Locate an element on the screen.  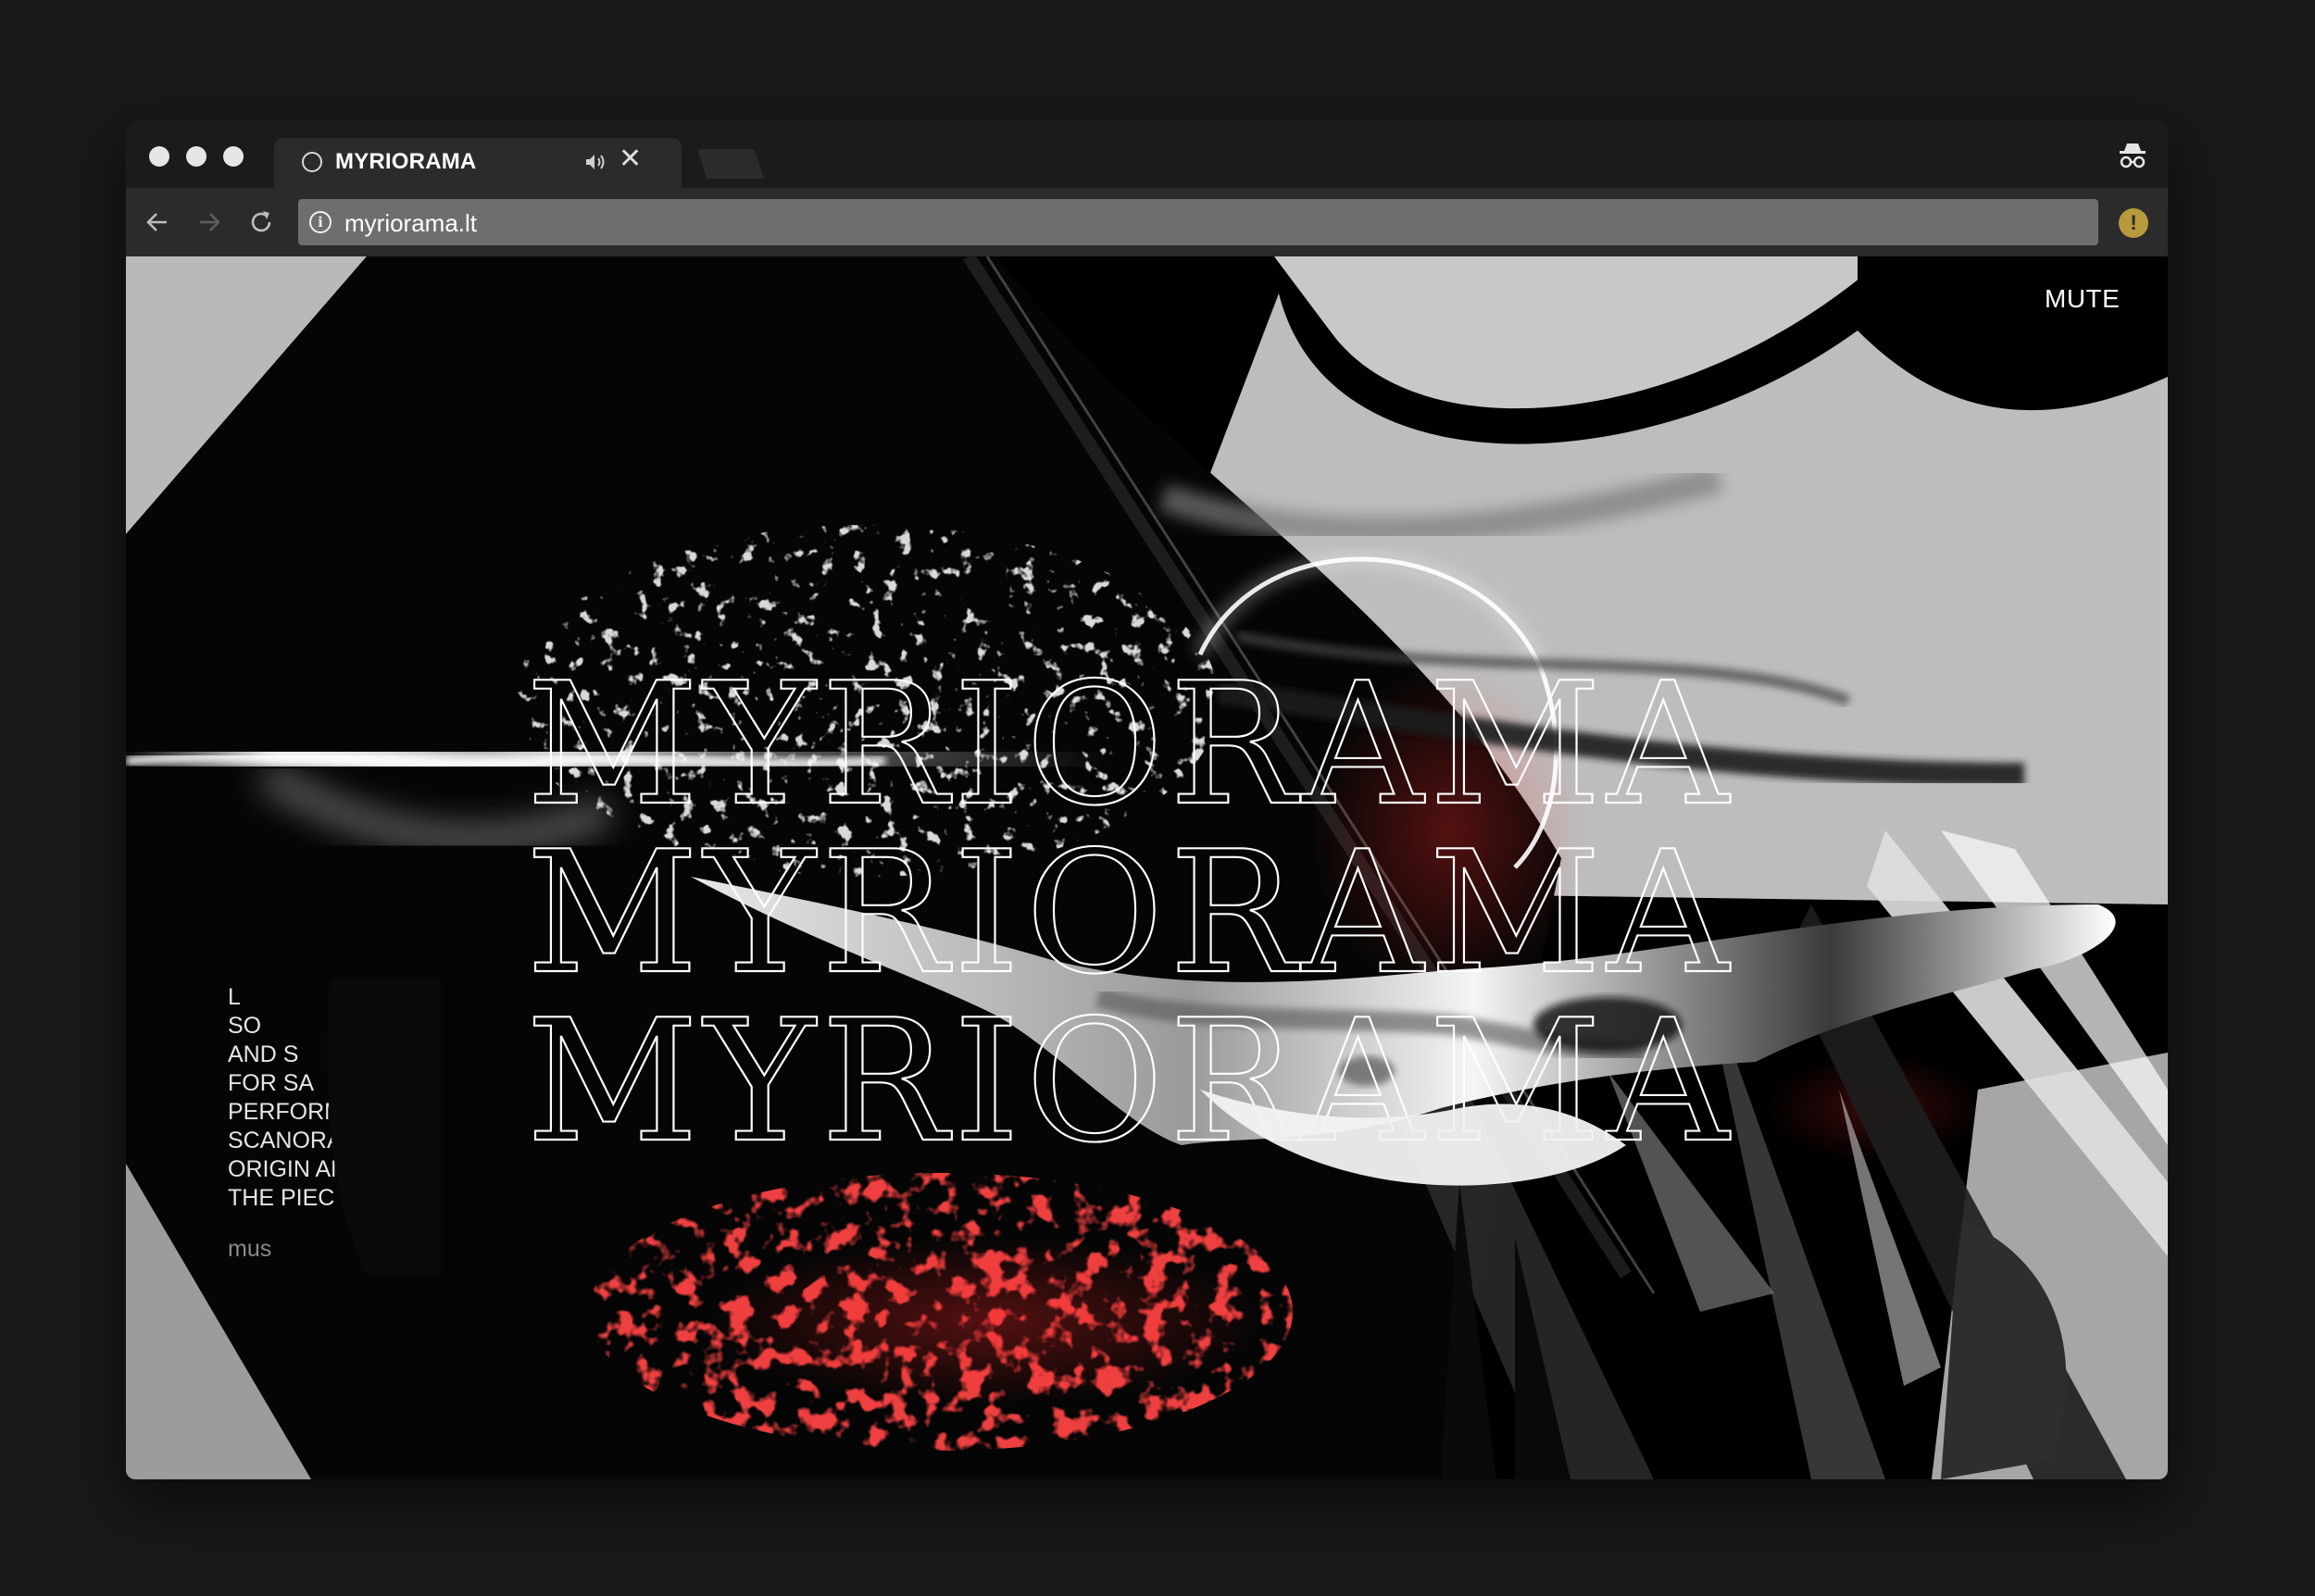
browser-toolbar: i myriorama.lt ! is located at coordinates (1147, 222).